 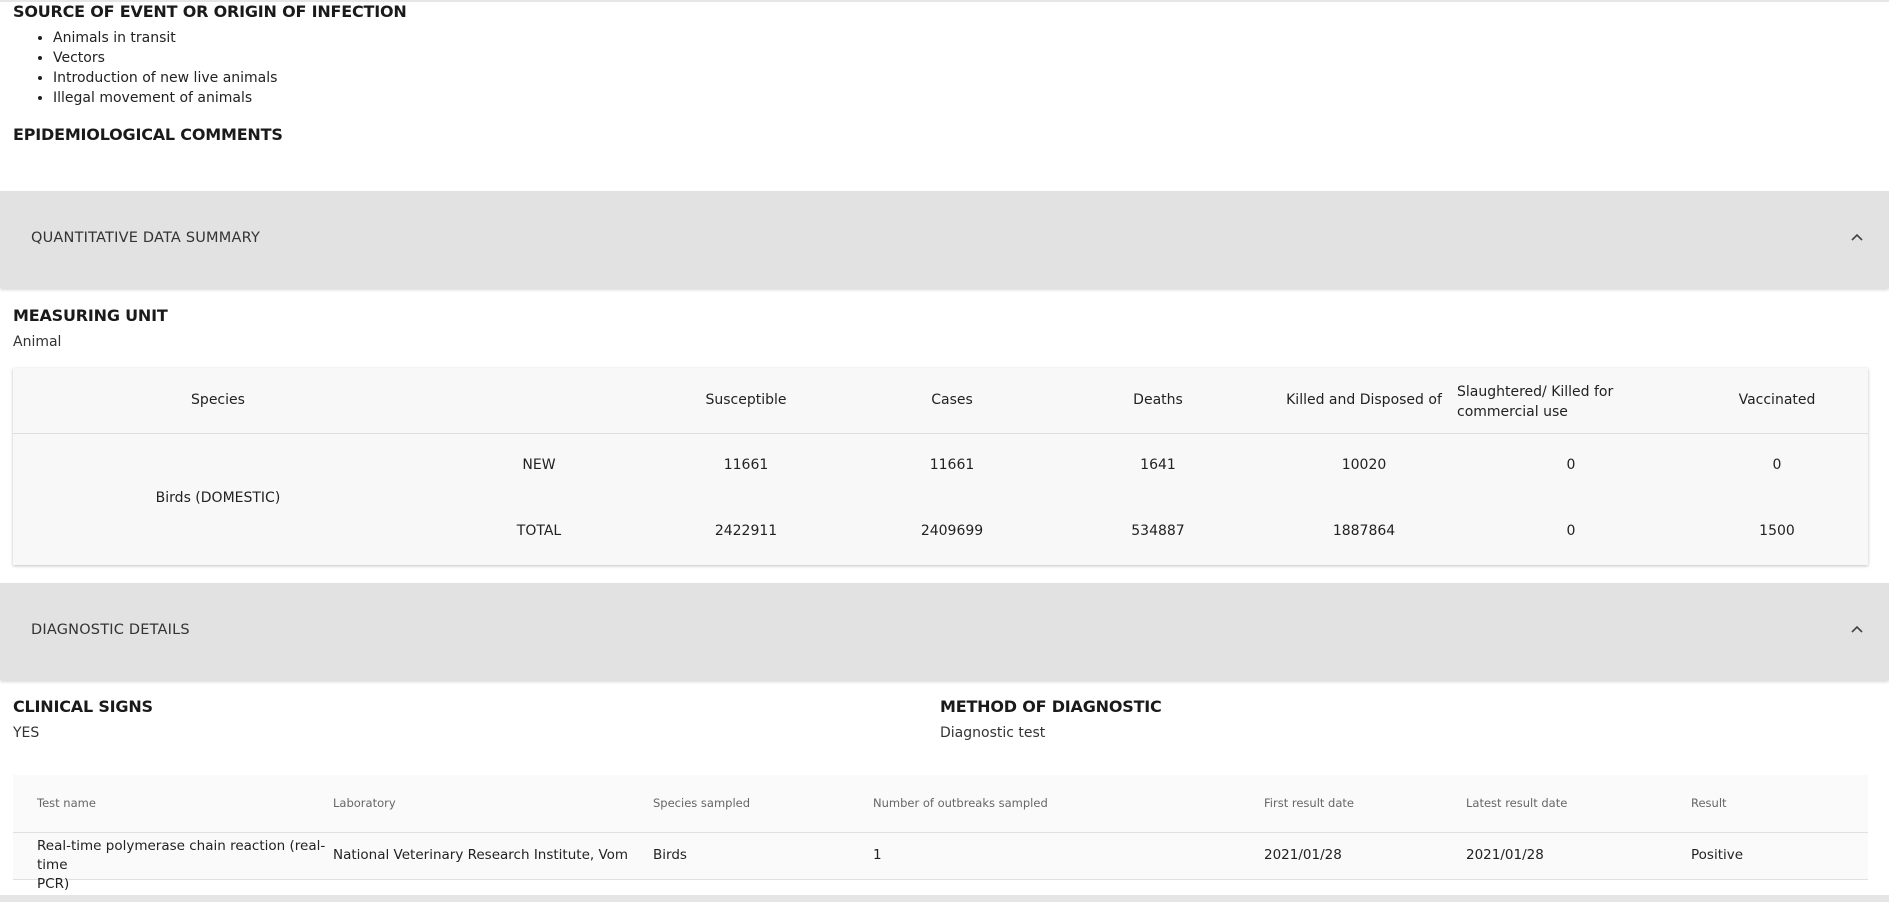 What do you see at coordinates (53, 884) in the screenshot?
I see `test-name-line2: PCR)` at bounding box center [53, 884].